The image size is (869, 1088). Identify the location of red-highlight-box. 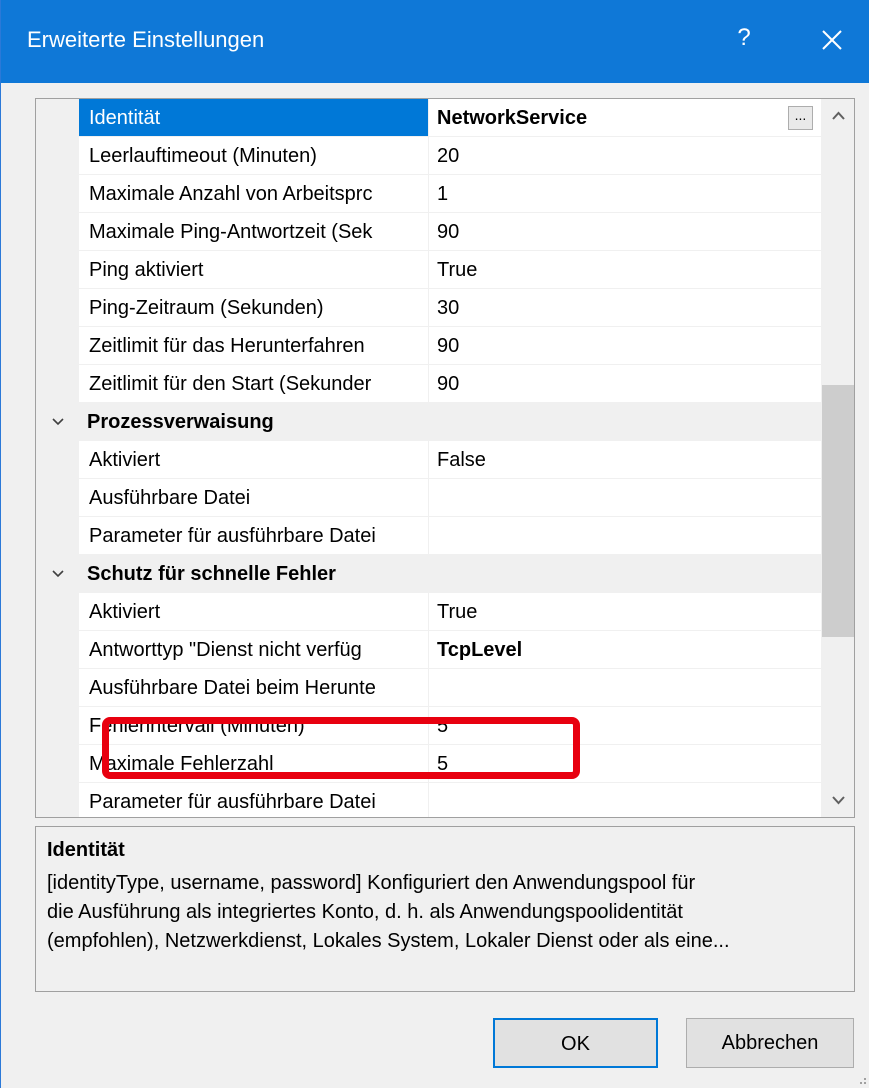
(341, 748).